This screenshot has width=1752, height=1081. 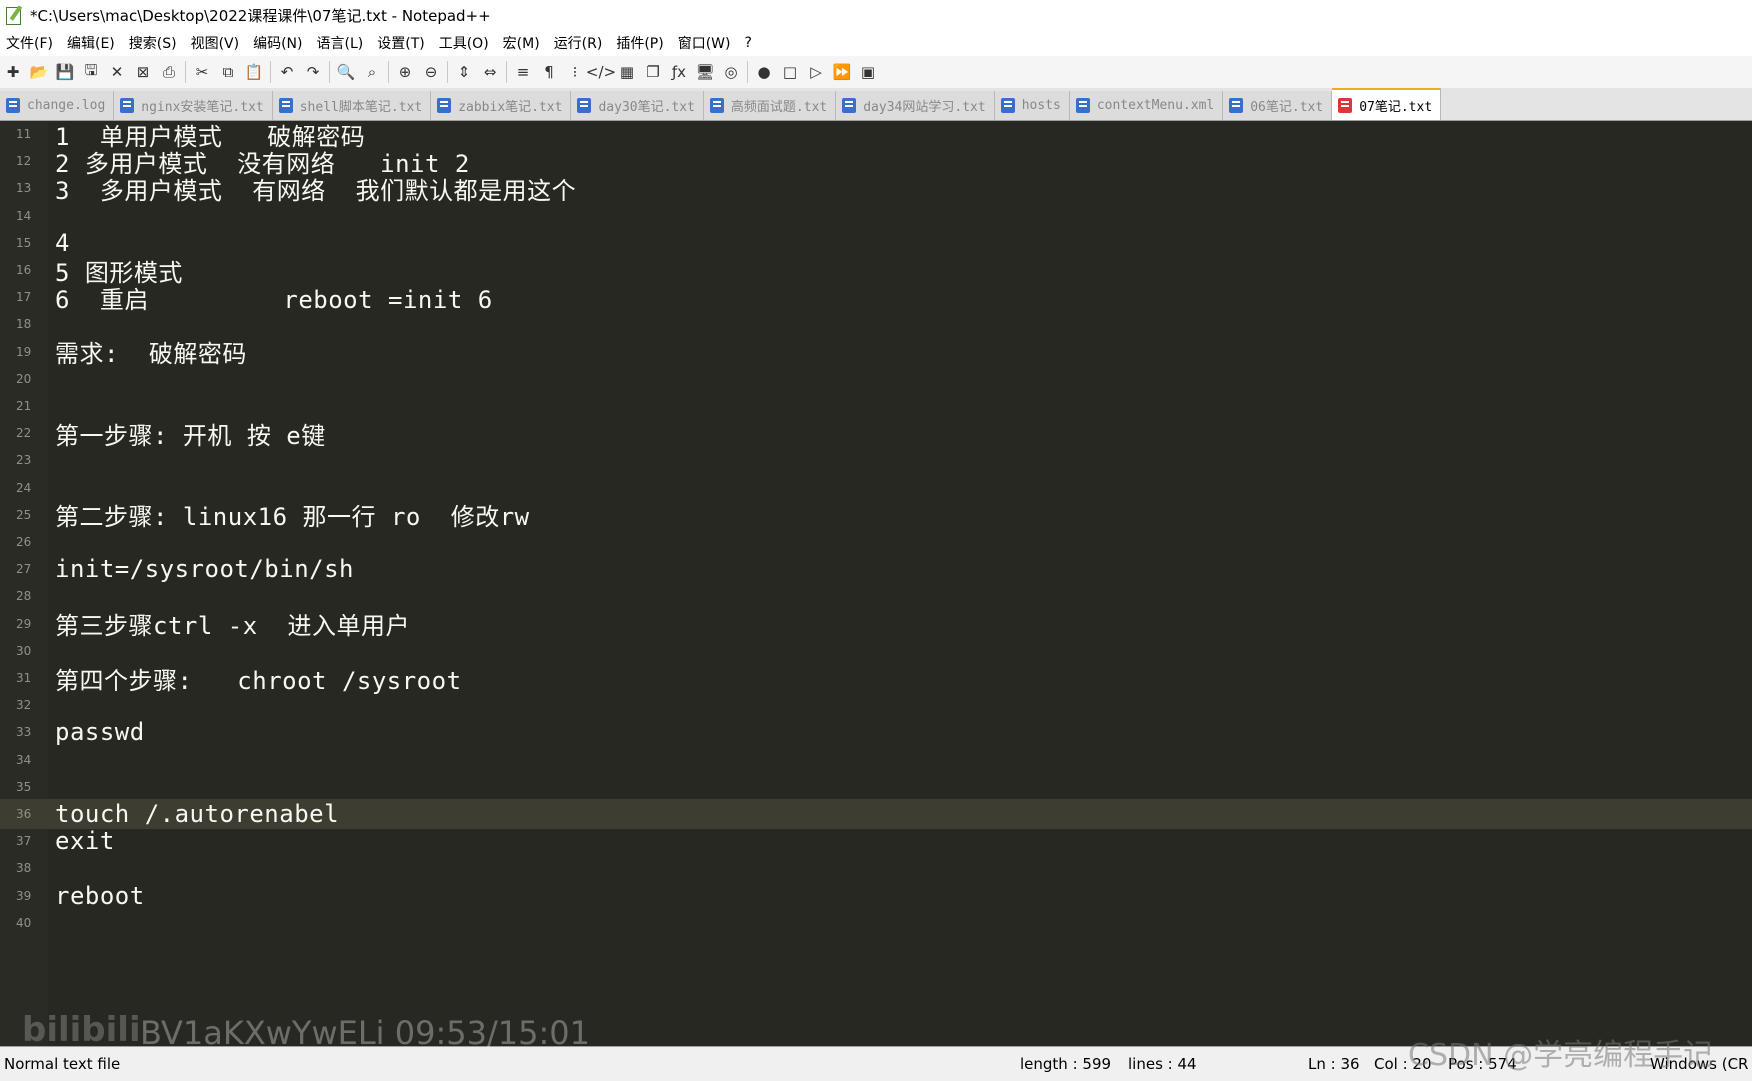 What do you see at coordinates (193, 105) in the screenshot?
I see `file-tab: nginx安装笔记.txt` at bounding box center [193, 105].